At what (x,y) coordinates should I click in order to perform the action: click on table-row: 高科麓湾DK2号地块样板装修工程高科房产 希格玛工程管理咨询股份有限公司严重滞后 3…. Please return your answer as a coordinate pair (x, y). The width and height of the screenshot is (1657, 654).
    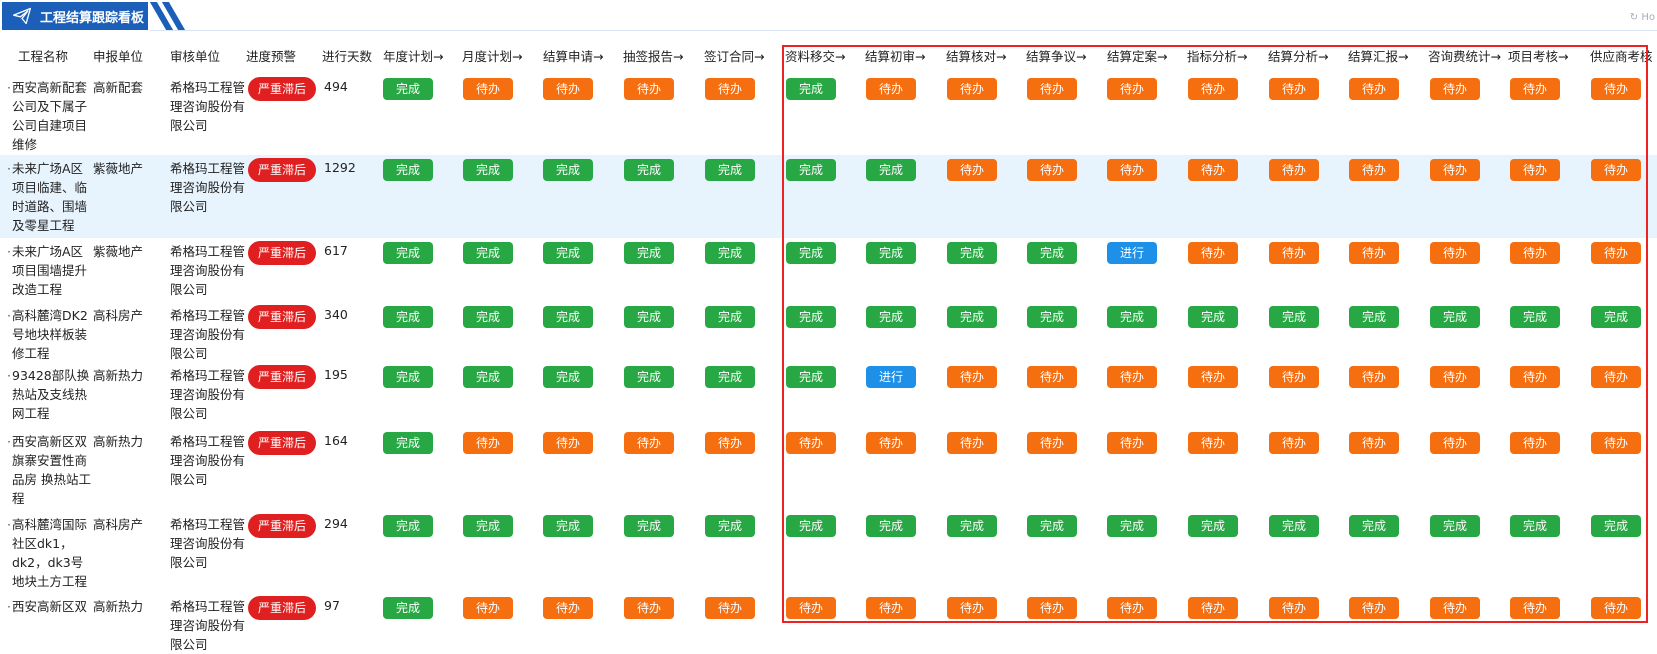
    Looking at the image, I should click on (828, 332).